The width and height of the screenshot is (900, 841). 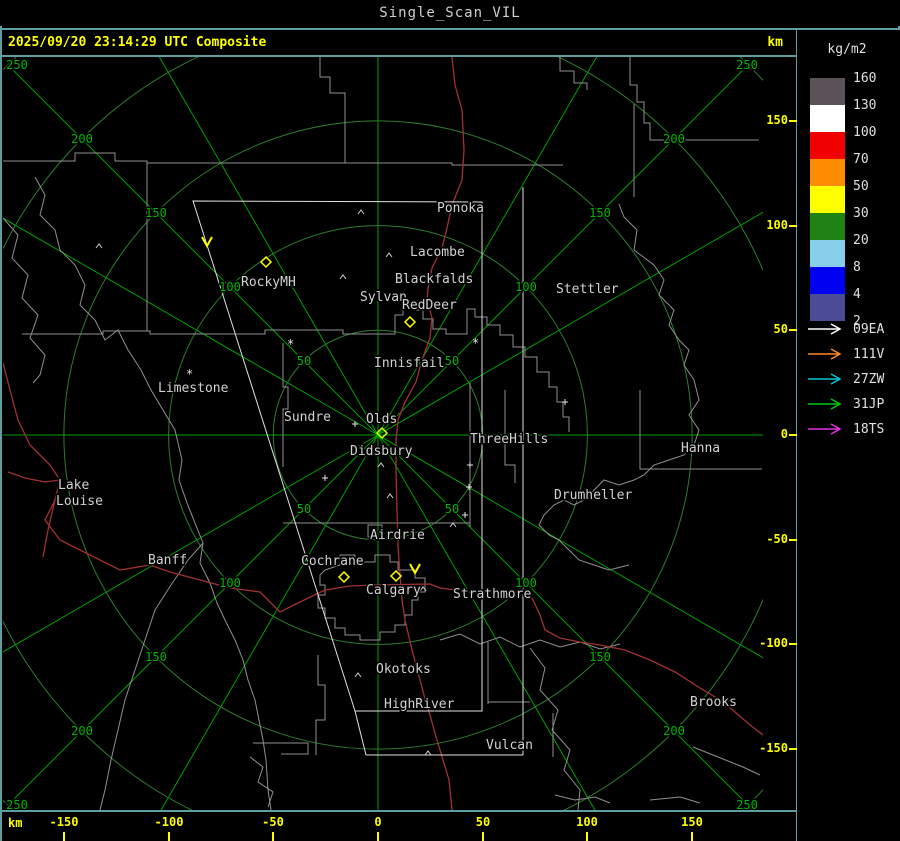 I want to click on city-label: RedDeer, so click(x=429, y=305).